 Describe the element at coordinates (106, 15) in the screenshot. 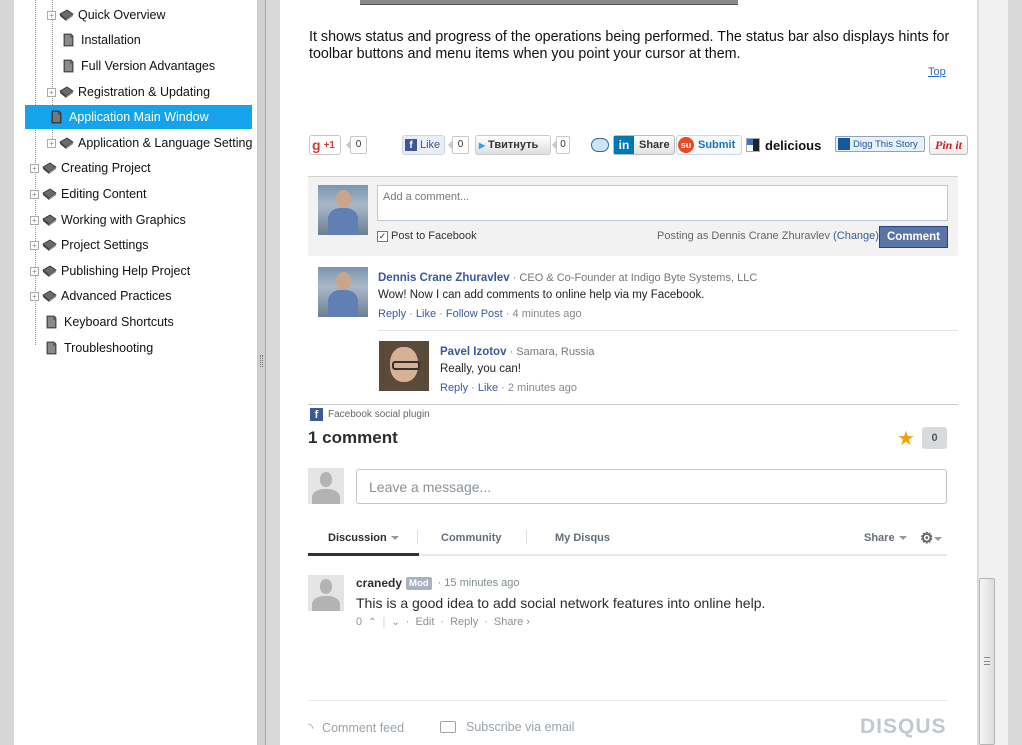

I see `tree-item-quick-overview: + Quick Overview` at that location.